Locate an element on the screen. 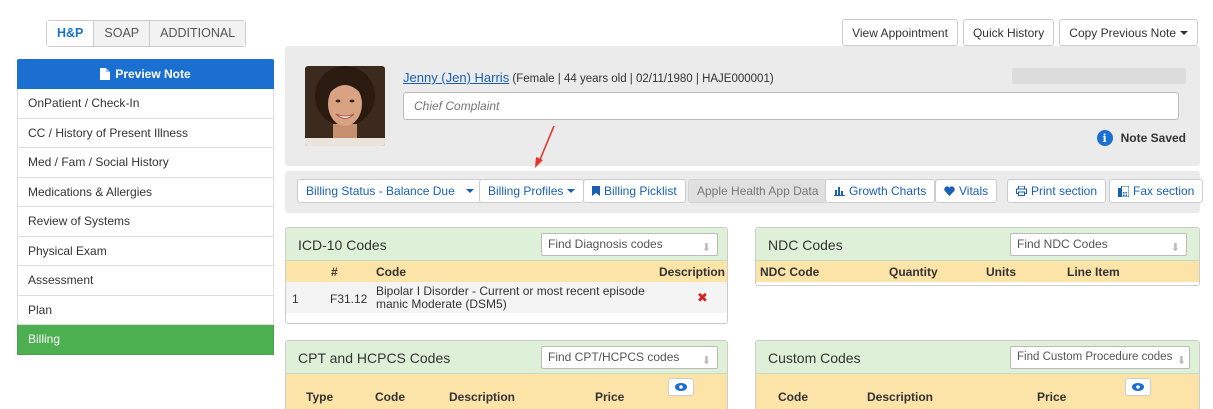 This screenshot has height=409, width=1213. custom-column-headers: Code Description Price is located at coordinates (977, 391).